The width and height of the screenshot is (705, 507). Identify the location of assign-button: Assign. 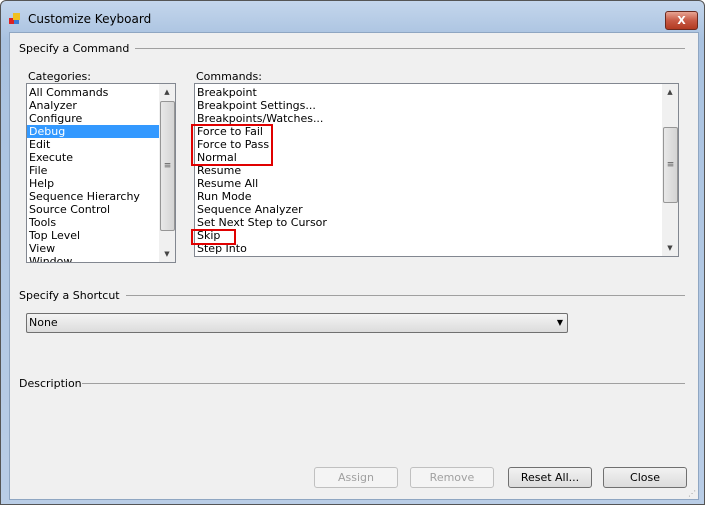
(356, 477).